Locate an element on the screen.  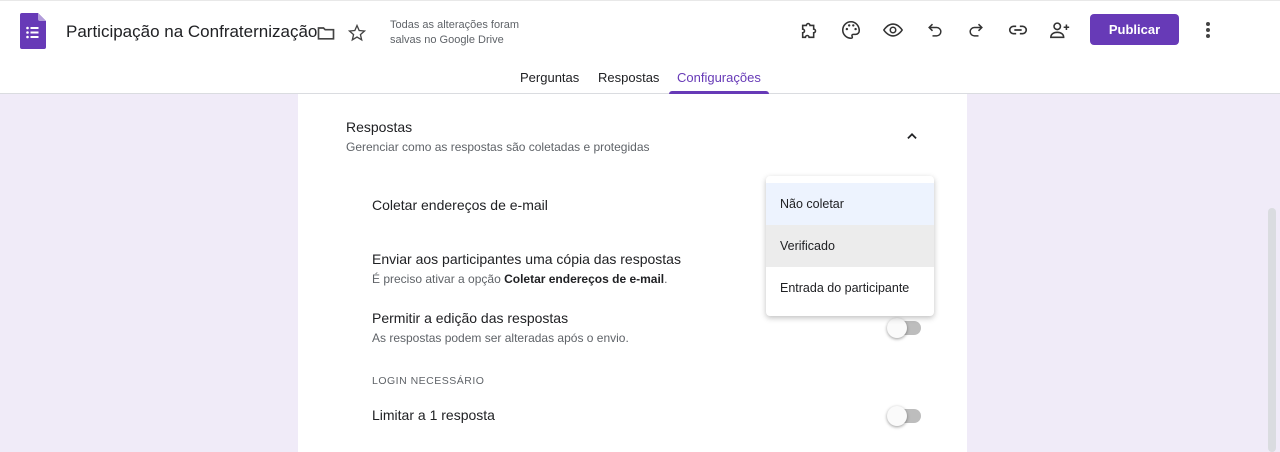
star-icon is located at coordinates (357, 33).